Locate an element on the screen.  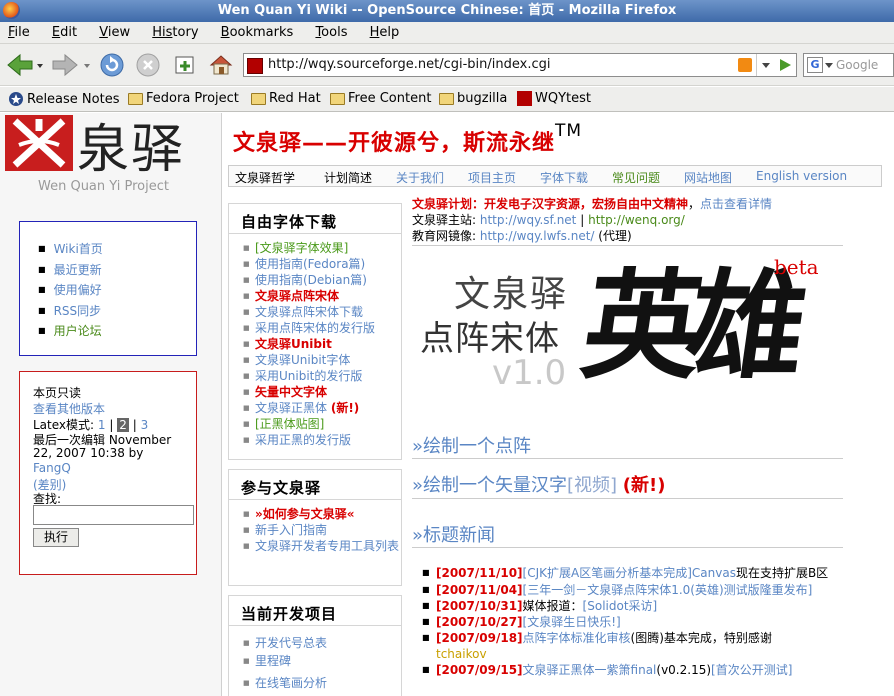
panel-title: 当前开发项目 is located at coordinates (315, 611).